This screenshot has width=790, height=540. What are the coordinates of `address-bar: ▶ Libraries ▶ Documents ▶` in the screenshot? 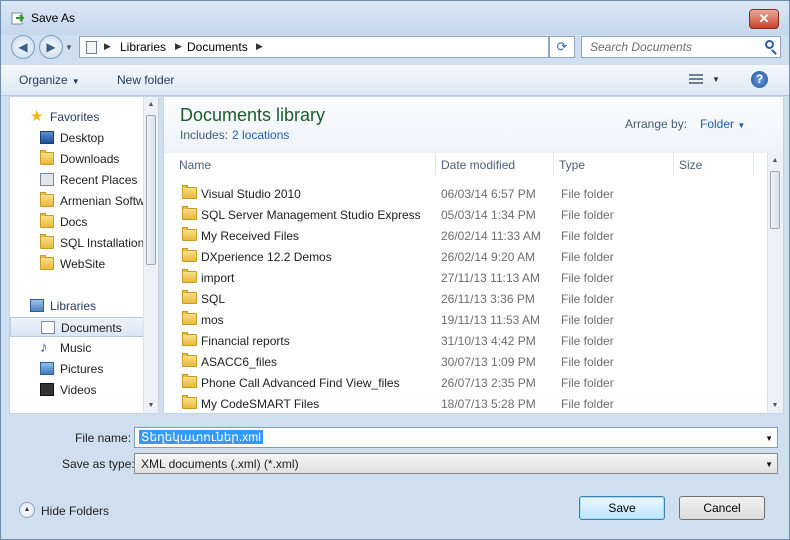 It's located at (314, 47).